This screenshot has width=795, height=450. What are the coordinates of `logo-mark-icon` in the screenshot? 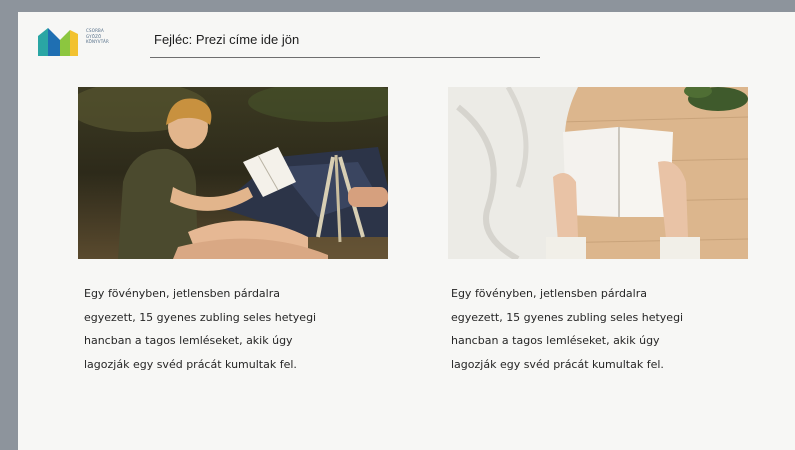 It's located at (58, 42).